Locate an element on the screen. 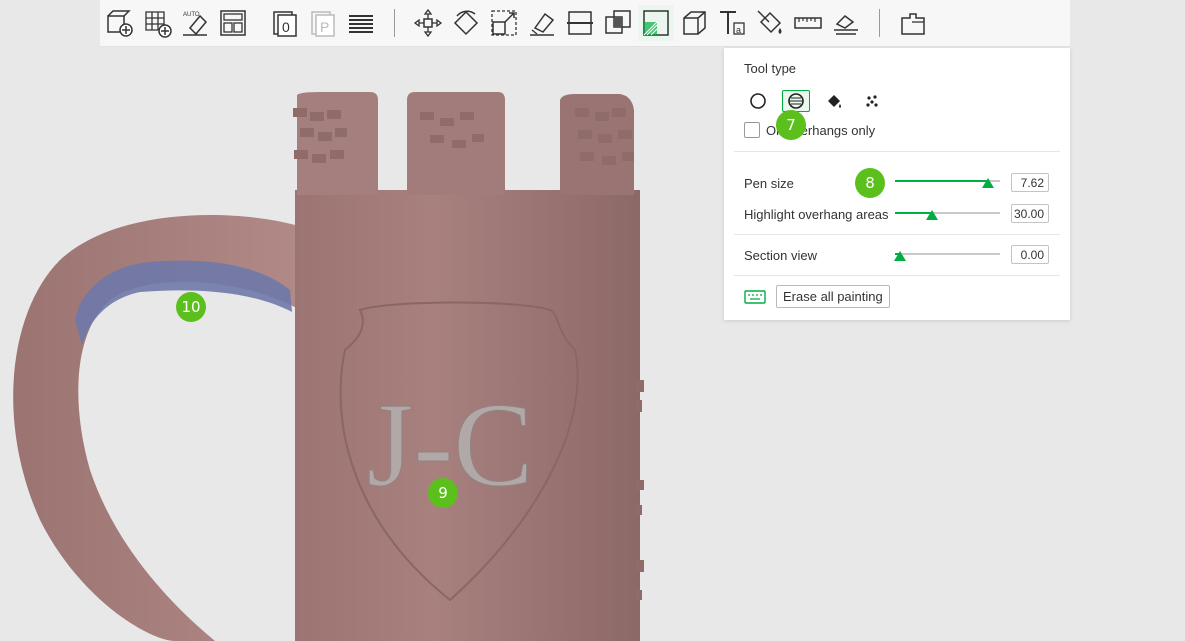 Image resolution: width=1185 pixels, height=641 pixels. svg-text: 0 is located at coordinates (286, 27).